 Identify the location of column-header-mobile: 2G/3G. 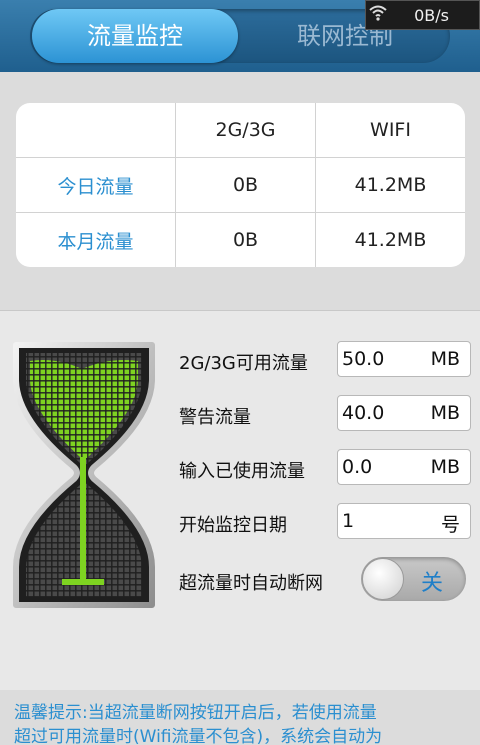
(245, 130).